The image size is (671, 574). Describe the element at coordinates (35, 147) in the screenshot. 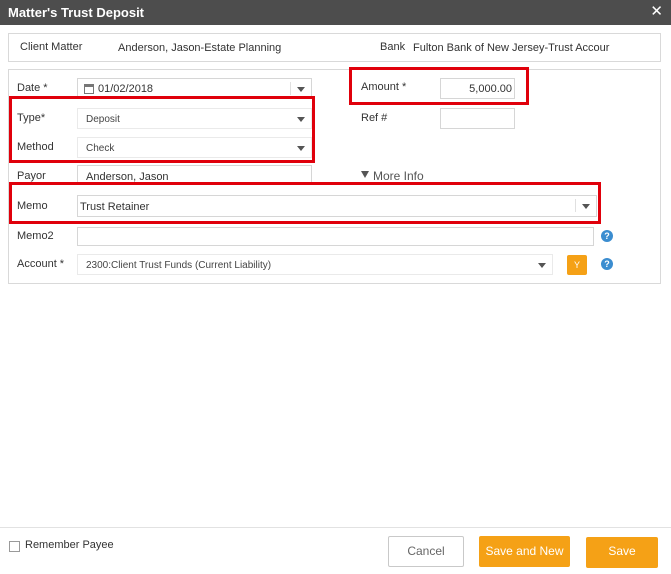

I see `method-label: Method` at that location.